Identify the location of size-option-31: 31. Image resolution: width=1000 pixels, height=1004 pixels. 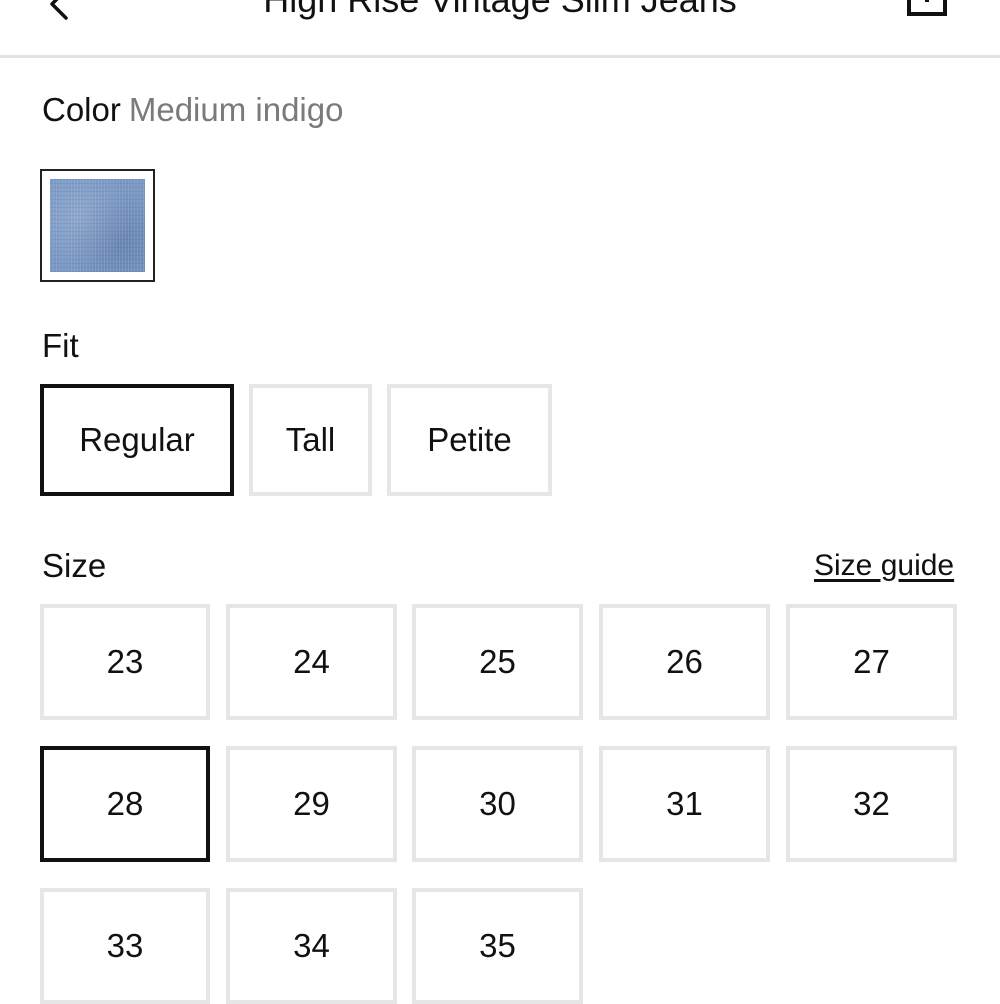
(684, 804).